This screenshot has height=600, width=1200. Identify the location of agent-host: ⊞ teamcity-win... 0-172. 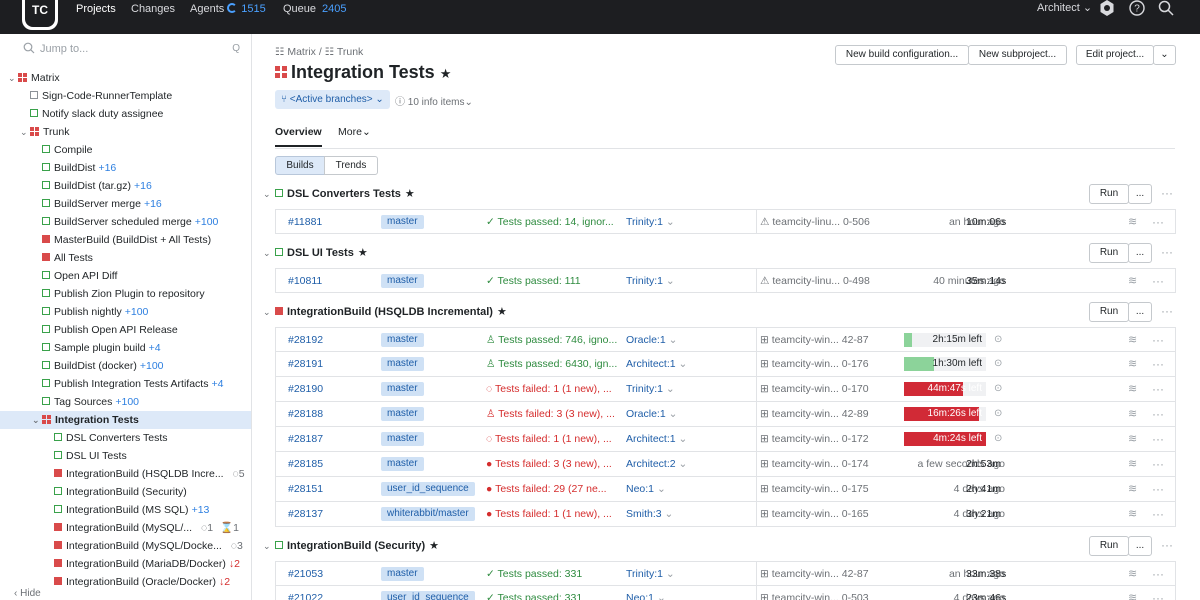
(814, 439).